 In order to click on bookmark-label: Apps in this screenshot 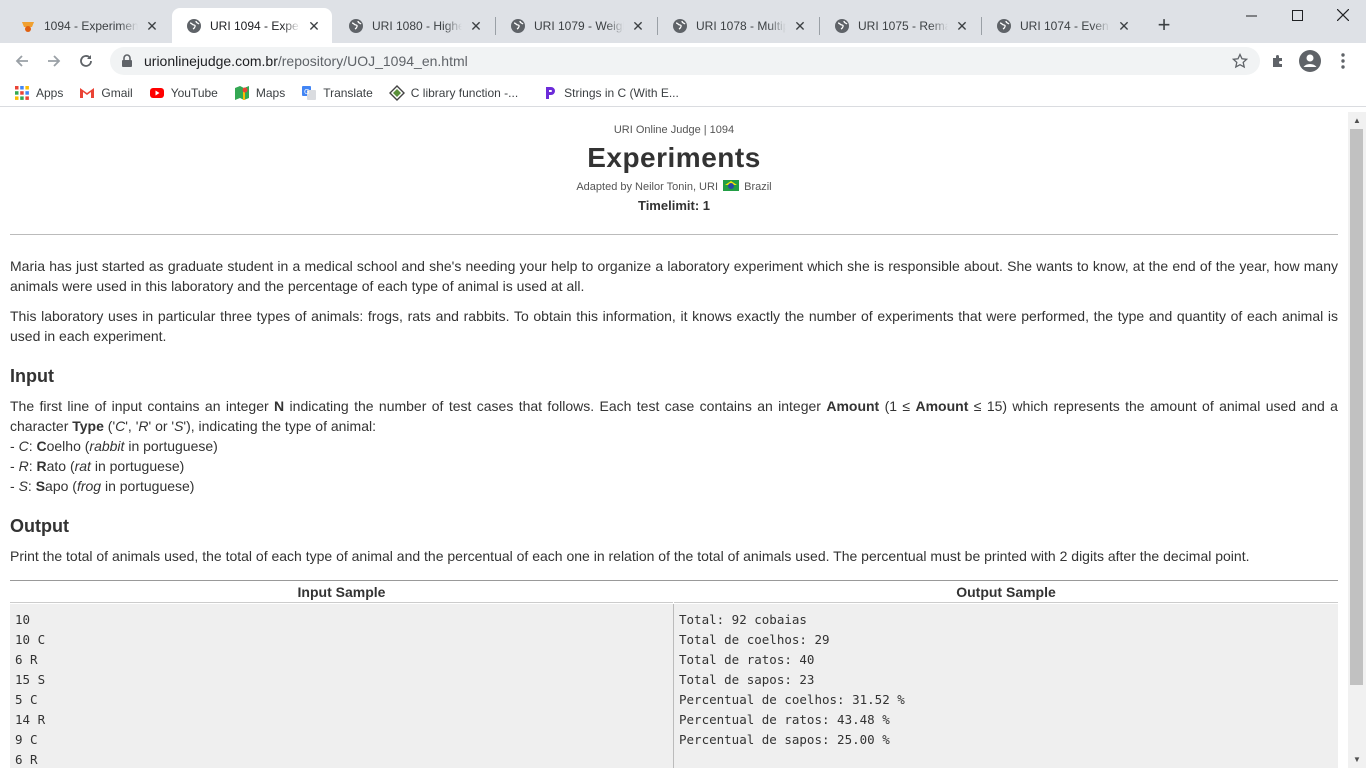, I will do `click(50, 92)`.